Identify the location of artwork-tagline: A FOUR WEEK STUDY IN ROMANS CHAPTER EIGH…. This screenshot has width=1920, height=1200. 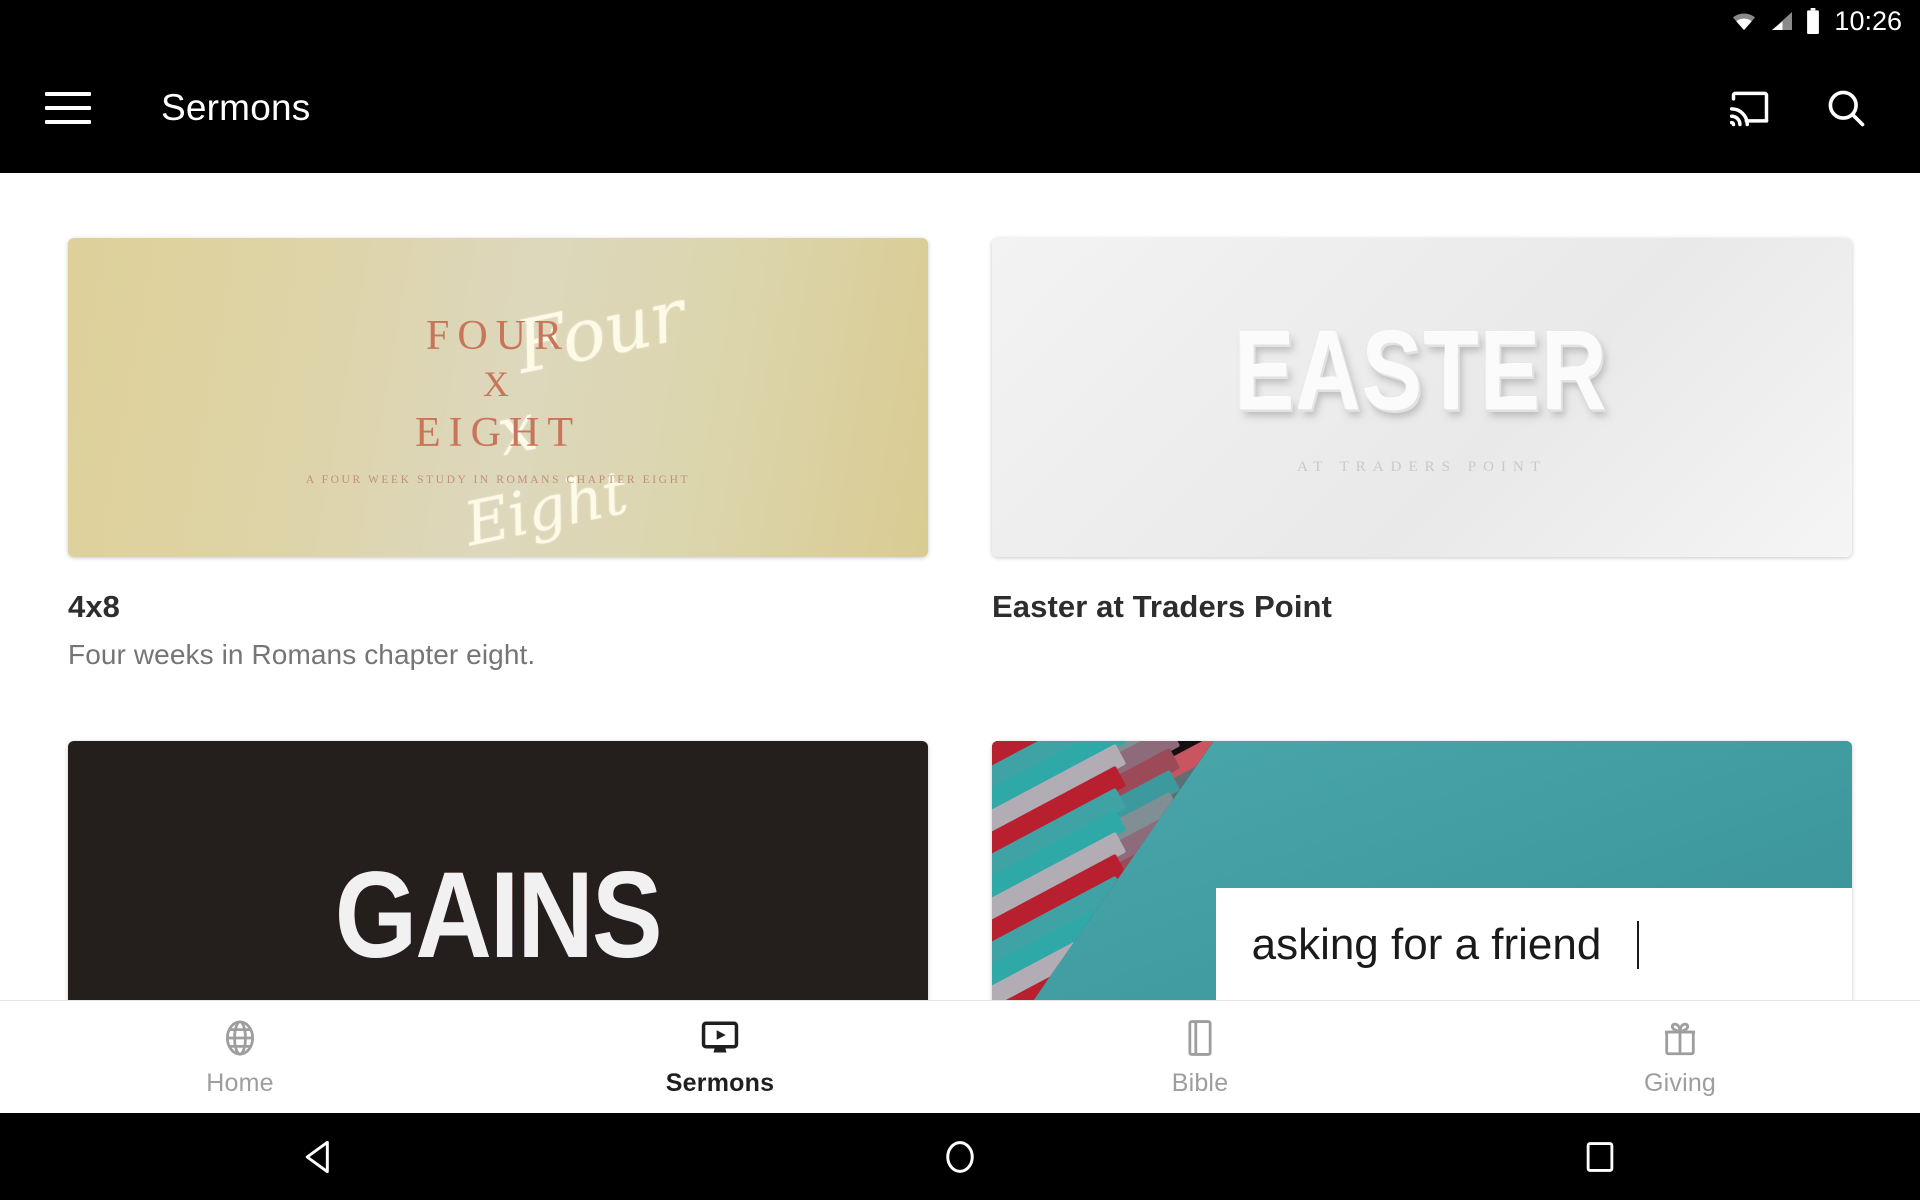
(498, 479).